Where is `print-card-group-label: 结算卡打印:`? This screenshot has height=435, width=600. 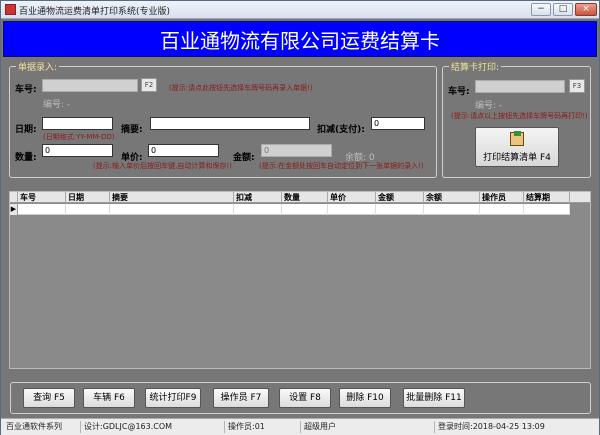 print-card-group-label: 结算卡打印: is located at coordinates (475, 66).